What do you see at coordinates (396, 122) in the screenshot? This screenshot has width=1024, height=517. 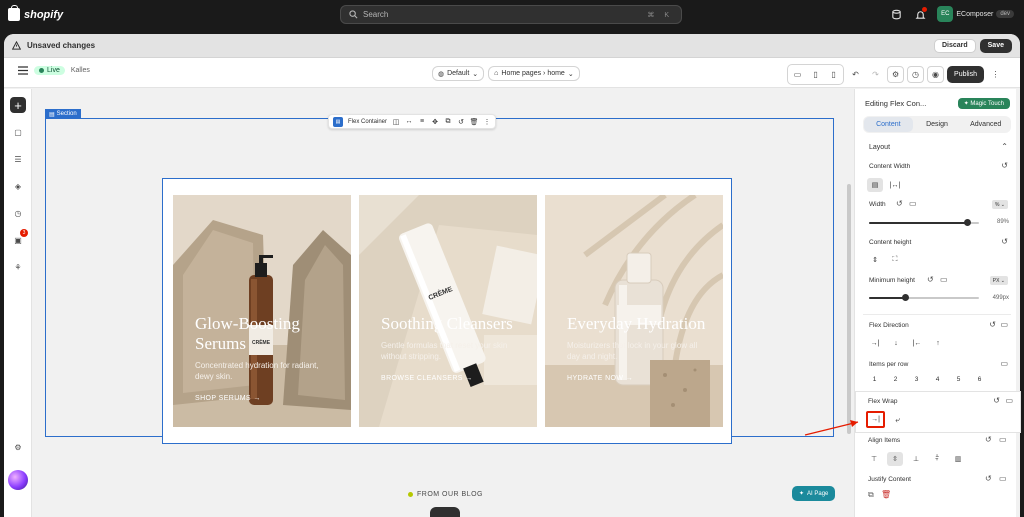 I see `columns-icon: ◫` at bounding box center [396, 122].